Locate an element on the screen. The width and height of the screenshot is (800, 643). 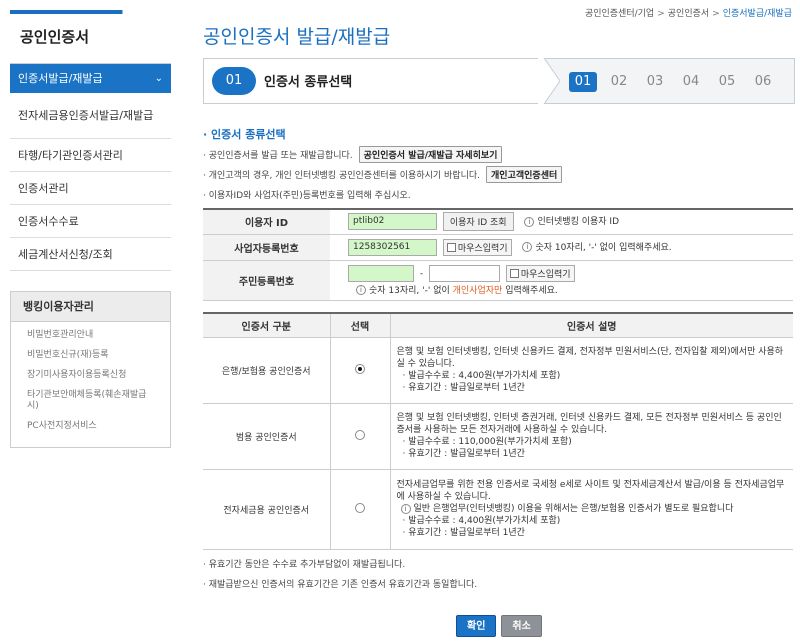
breadcrumb-item: 공인인증센터/기업 is located at coordinates (619, 14).